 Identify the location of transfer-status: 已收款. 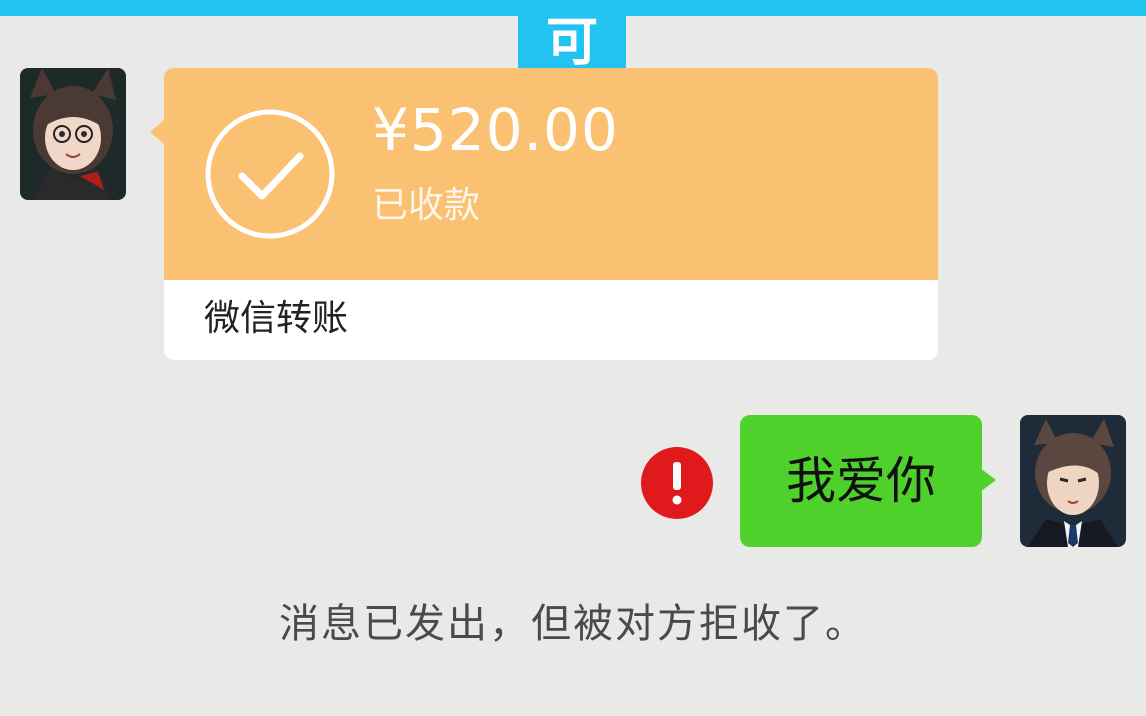
(426, 205).